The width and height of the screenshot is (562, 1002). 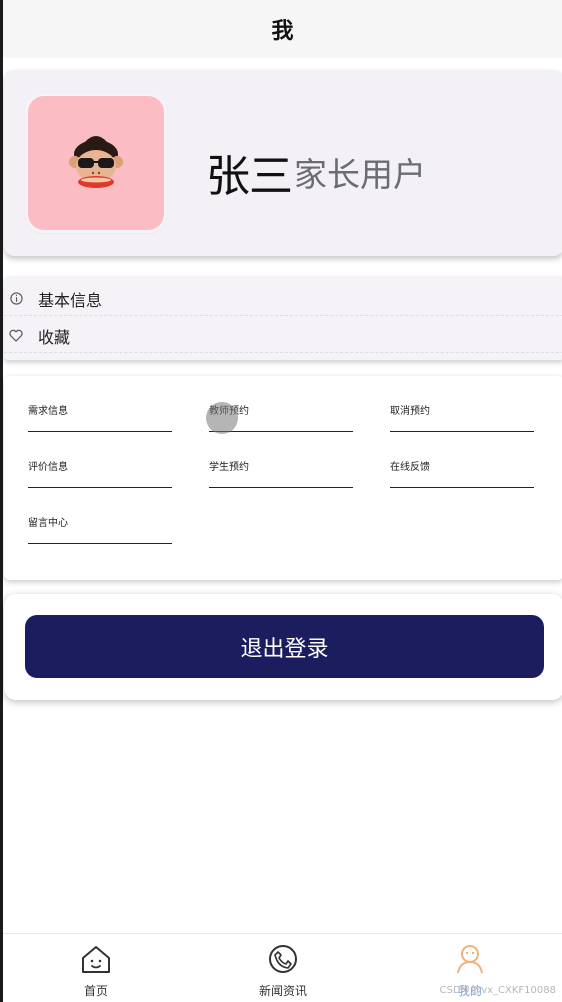 What do you see at coordinates (462, 417) in the screenshot?
I see `grid-item-cancel-booking: 取消预约` at bounding box center [462, 417].